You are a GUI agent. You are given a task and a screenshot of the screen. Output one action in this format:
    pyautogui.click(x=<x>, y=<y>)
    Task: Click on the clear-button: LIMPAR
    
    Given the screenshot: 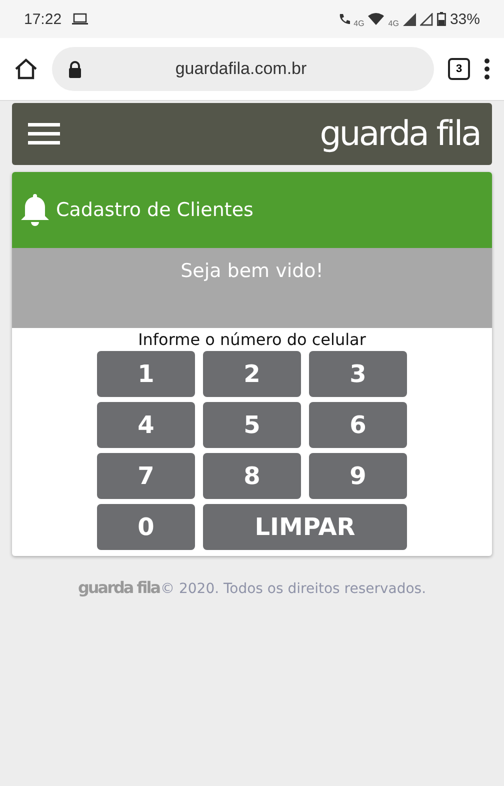 What is the action you would take?
    pyautogui.click(x=305, y=527)
    